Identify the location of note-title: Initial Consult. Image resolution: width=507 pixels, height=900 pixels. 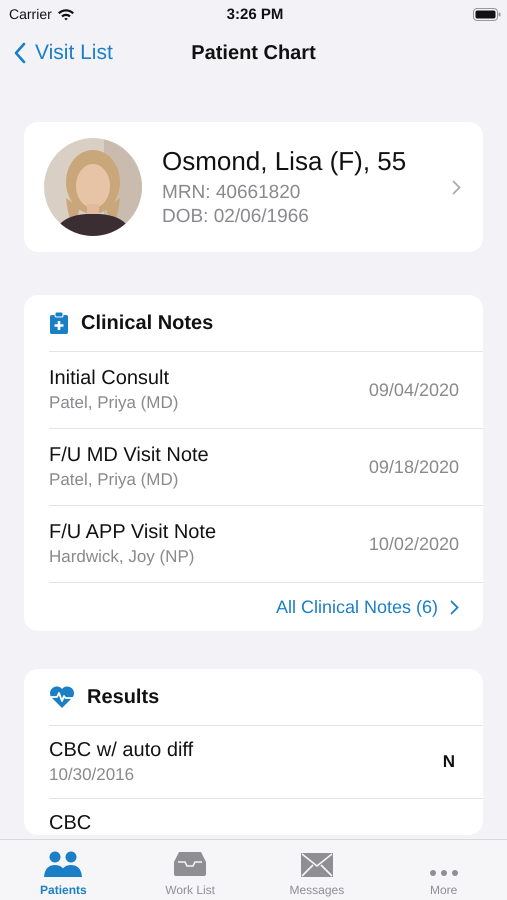
(109, 378).